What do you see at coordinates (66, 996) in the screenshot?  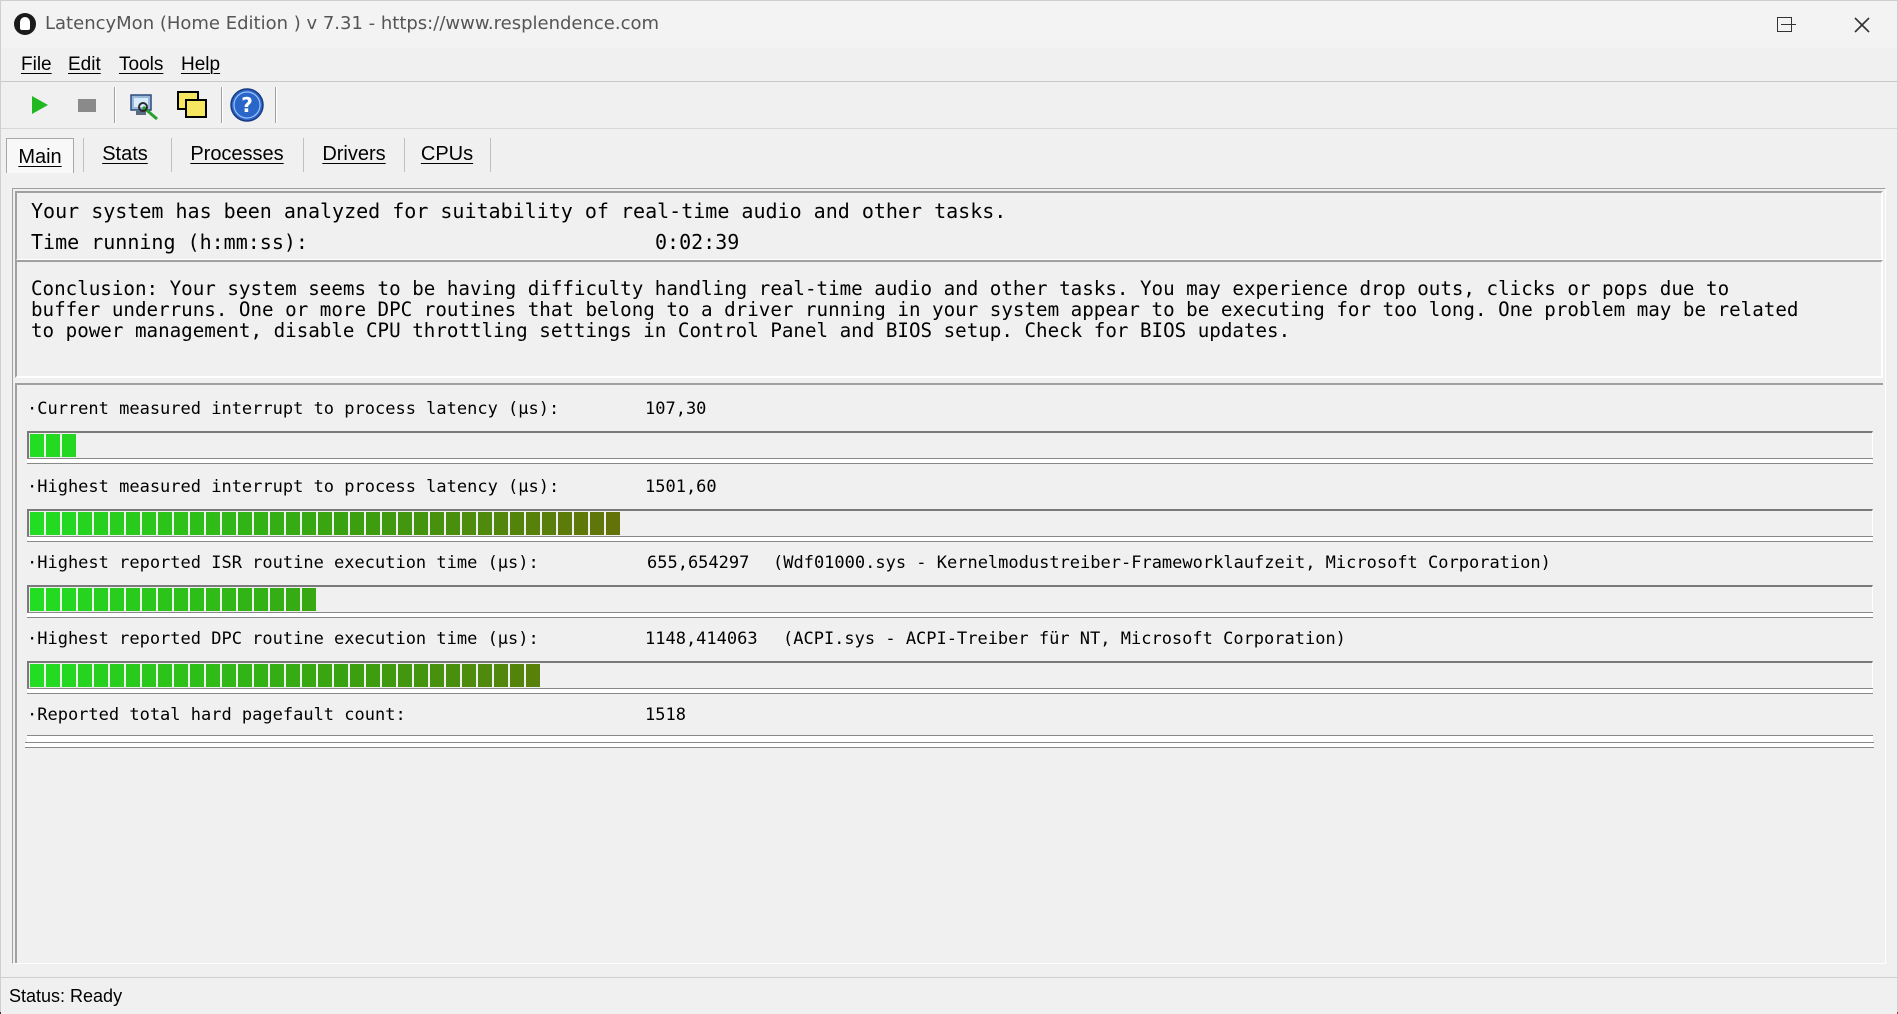 I see `status-text: Status: Ready` at bounding box center [66, 996].